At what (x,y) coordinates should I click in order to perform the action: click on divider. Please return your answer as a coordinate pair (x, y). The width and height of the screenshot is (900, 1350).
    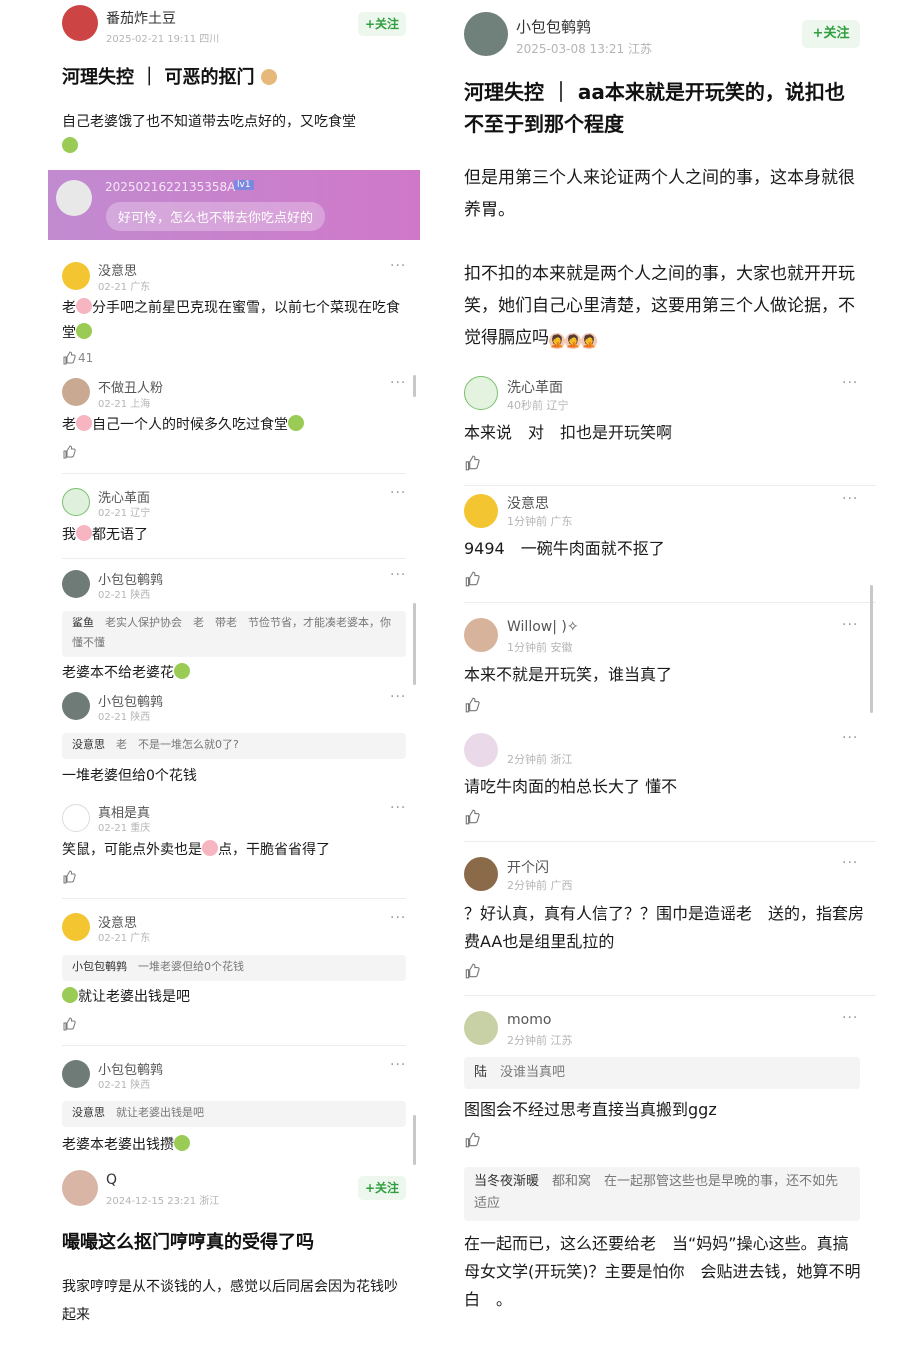
    Looking at the image, I should click on (234, 898).